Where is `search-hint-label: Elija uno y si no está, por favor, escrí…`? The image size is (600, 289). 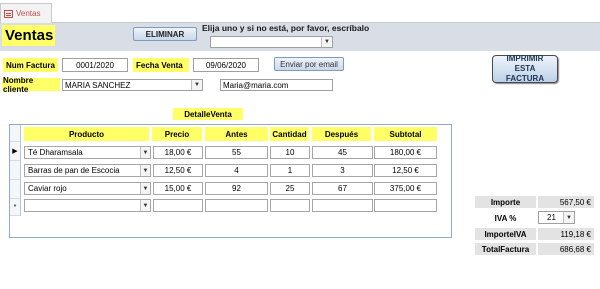
search-hint-label: Elija uno y si no está, por favor, escrí… is located at coordinates (286, 28).